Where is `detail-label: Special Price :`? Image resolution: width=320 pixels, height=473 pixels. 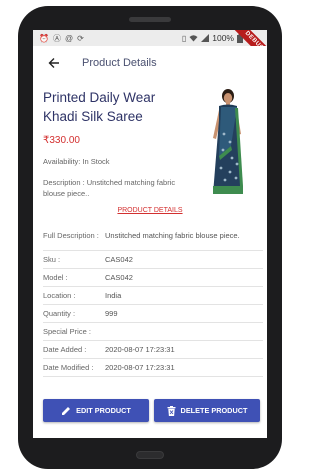
detail-label: Special Price : is located at coordinates (67, 331).